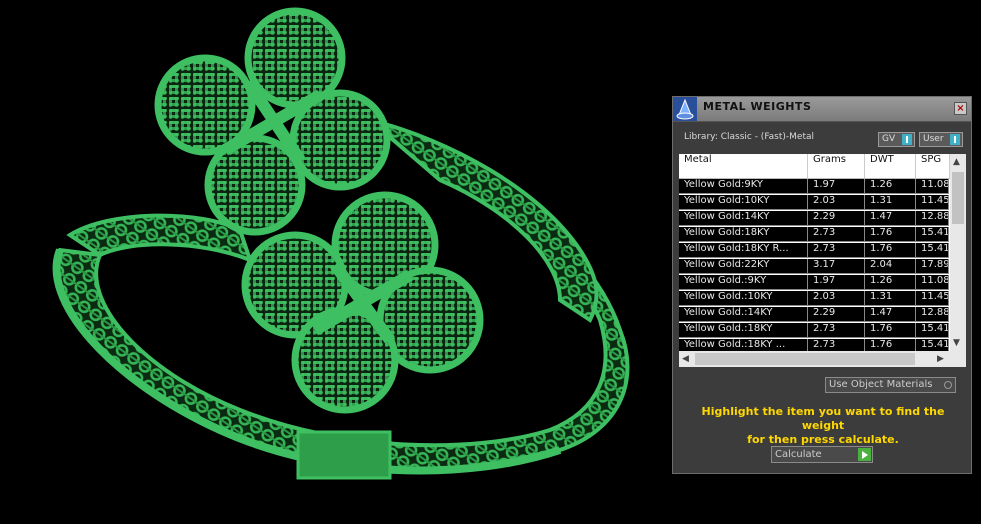  What do you see at coordinates (743, 314) in the screenshot?
I see `metal-cell: Yellow Gold.:14KY` at bounding box center [743, 314].